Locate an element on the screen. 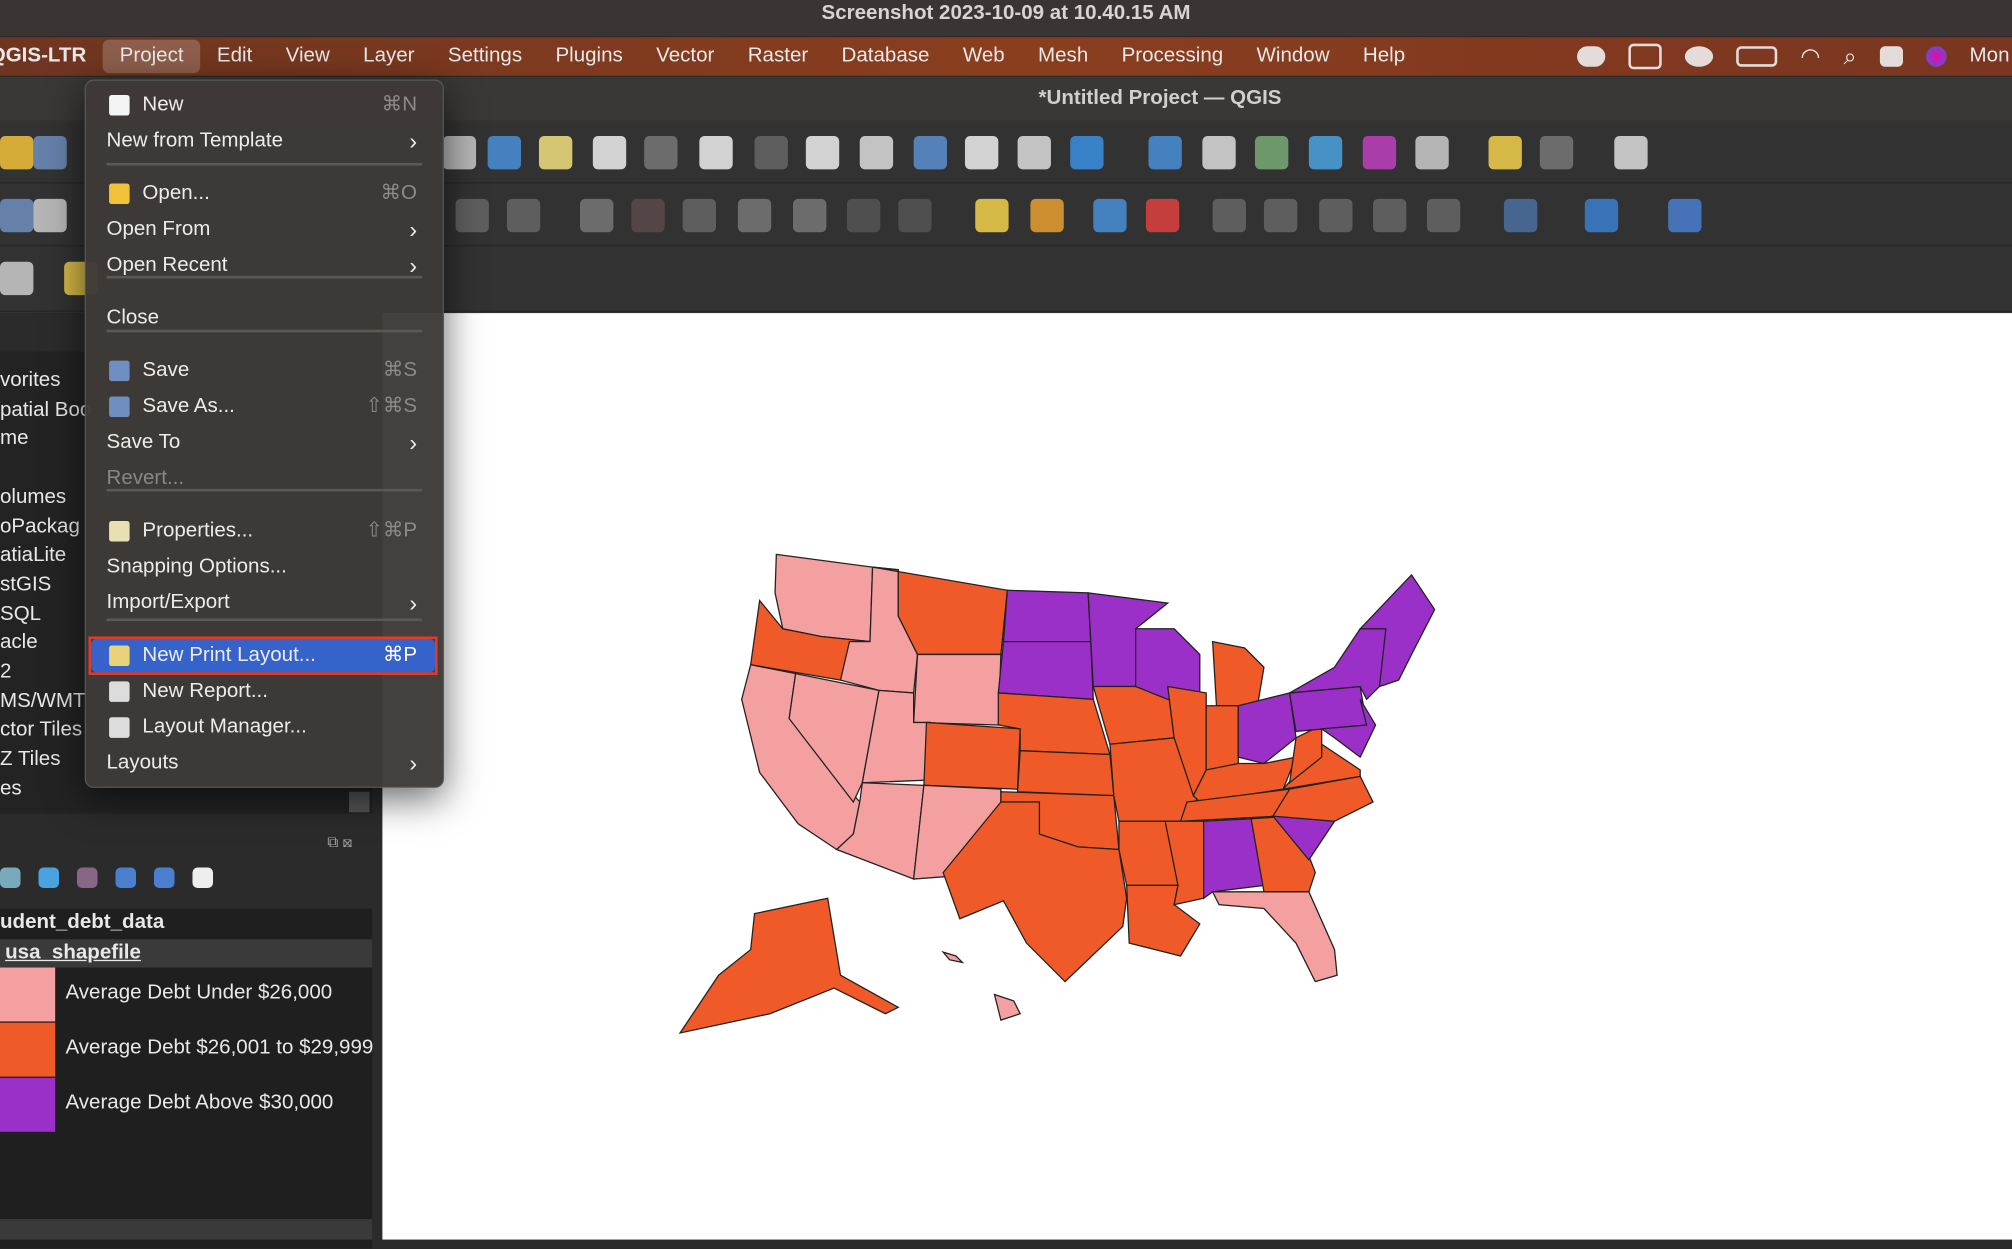  scroll-down-button is located at coordinates (359, 802).